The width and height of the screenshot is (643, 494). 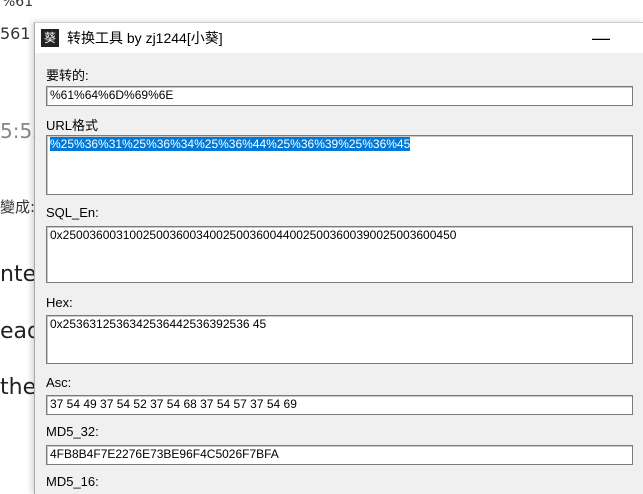 I want to click on url-label: URL格式, so click(x=72, y=125).